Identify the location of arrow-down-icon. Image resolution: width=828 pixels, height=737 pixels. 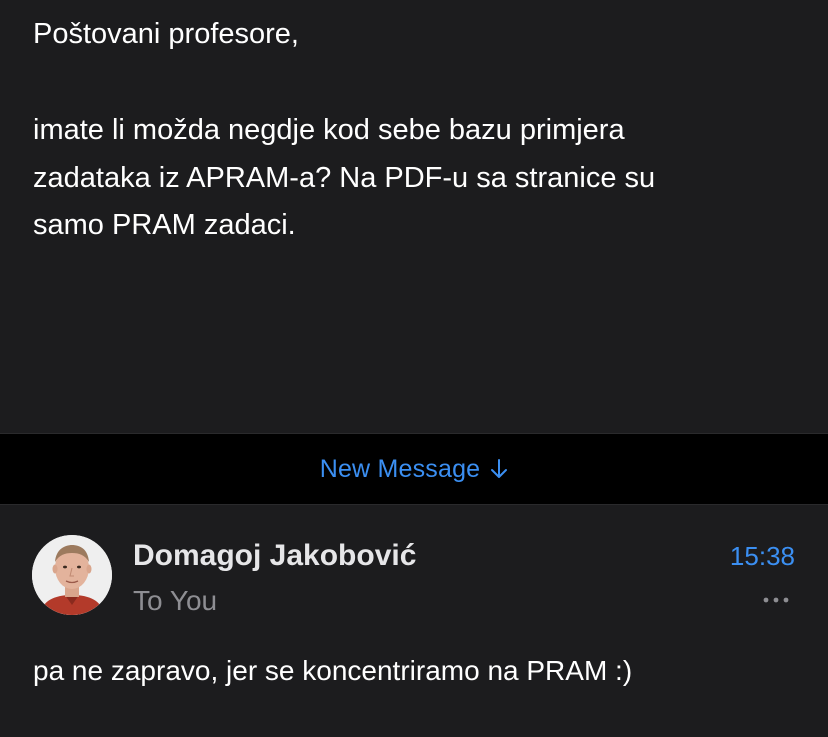
(499, 468).